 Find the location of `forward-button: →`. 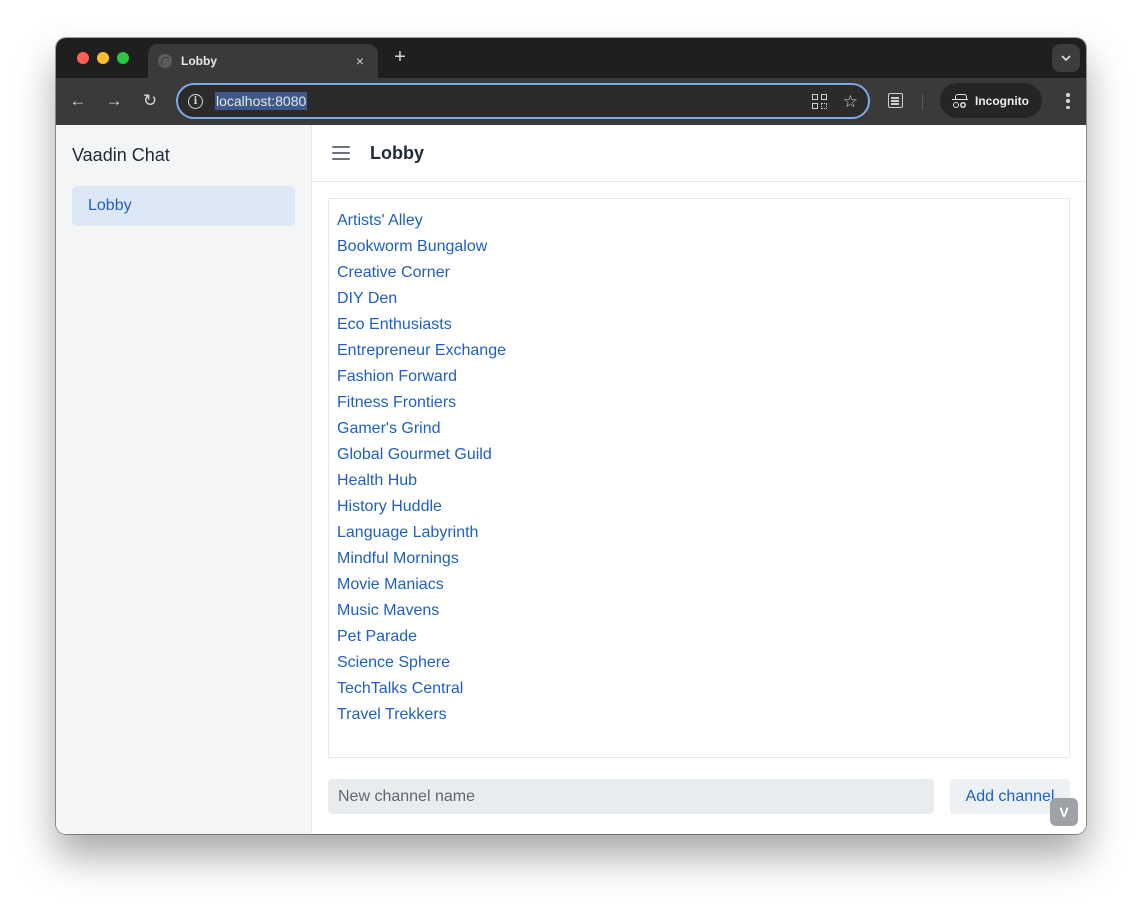

forward-button: → is located at coordinates (114, 101).